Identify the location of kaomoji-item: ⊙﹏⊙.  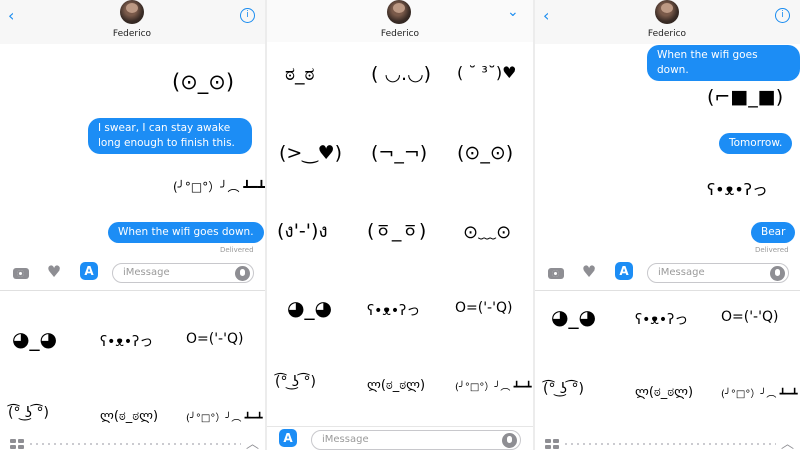
(487, 231).